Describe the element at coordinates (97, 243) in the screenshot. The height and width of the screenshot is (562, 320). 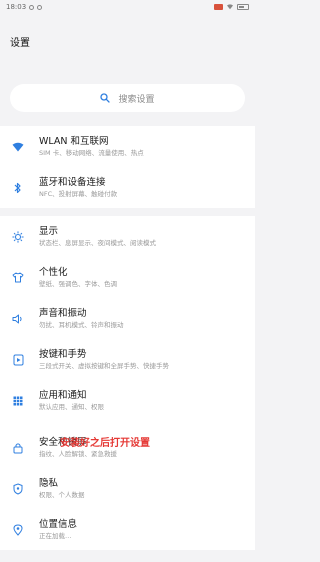
I see `item-subtitle: 状态栏、息屏显示、夜间模式、阅读模式` at that location.